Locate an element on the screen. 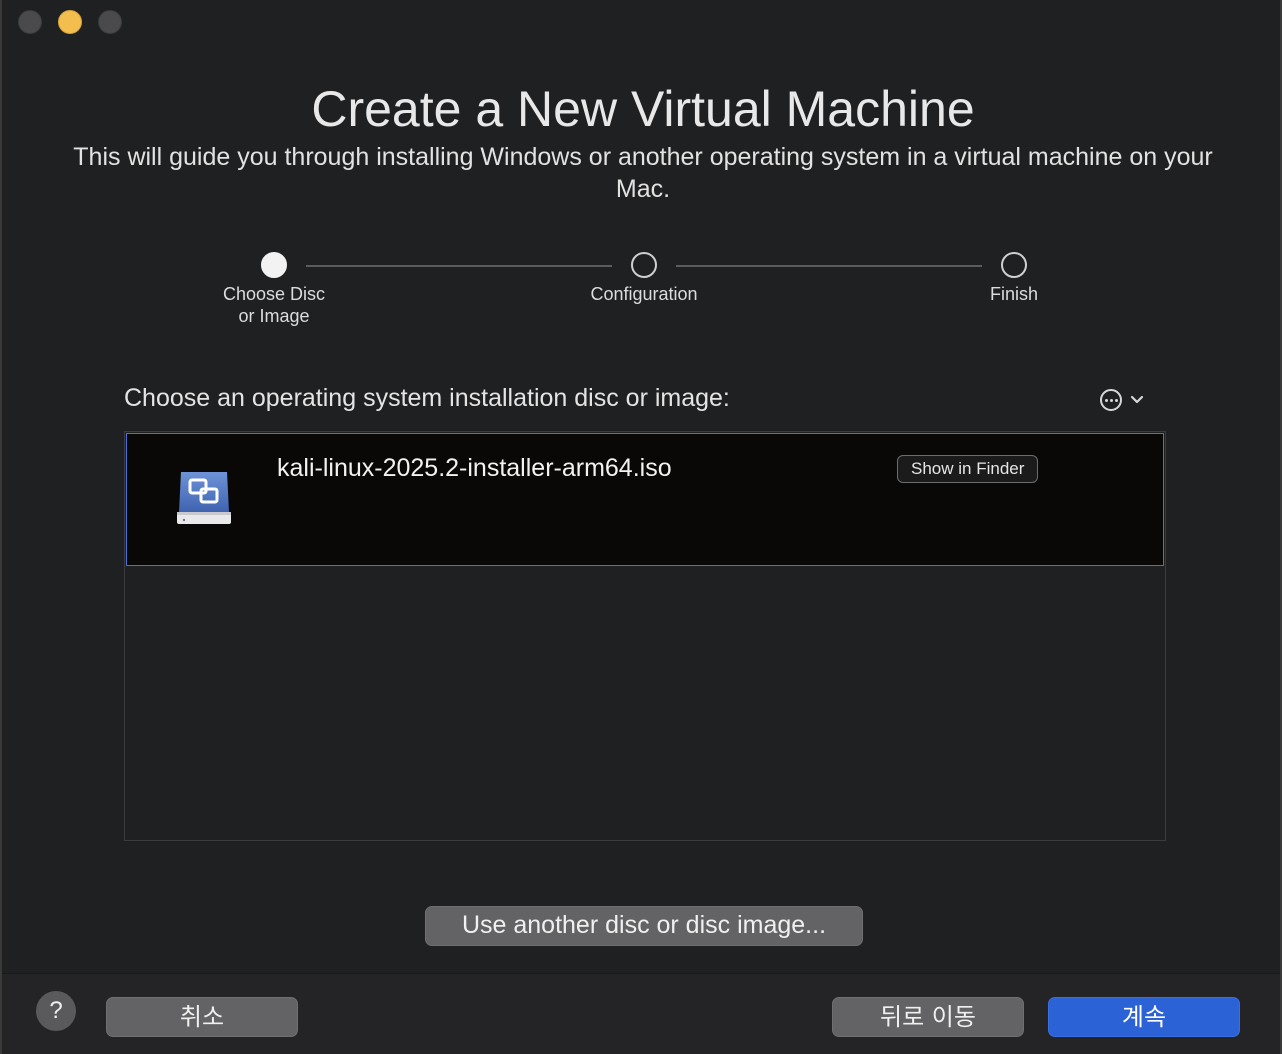 This screenshot has height=1054, width=1282. back-button: 뒤로 이동 is located at coordinates (928, 1017).